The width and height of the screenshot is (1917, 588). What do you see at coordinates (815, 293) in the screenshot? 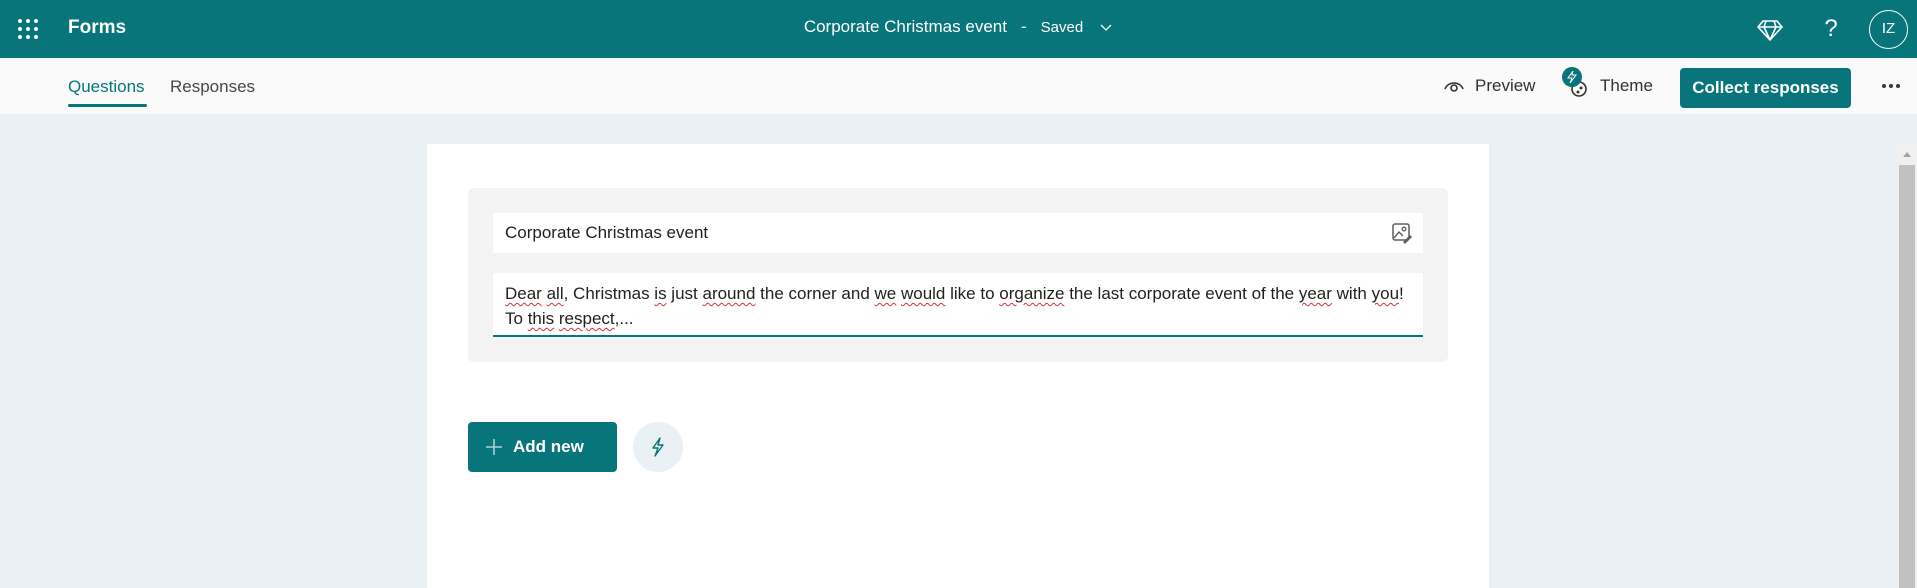
I see `description-text-segment: the corner and` at bounding box center [815, 293].